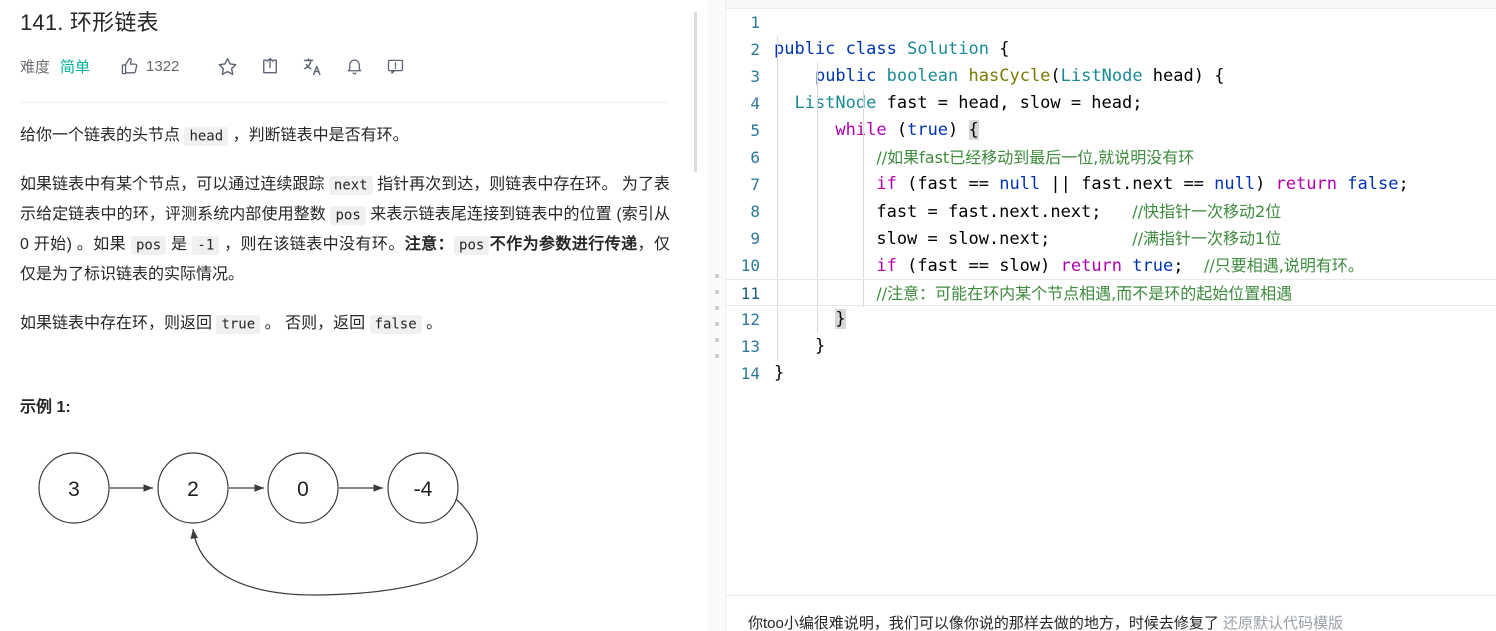 The image size is (1496, 631). I want to click on code-token: slow = slow.next;, so click(953, 239).